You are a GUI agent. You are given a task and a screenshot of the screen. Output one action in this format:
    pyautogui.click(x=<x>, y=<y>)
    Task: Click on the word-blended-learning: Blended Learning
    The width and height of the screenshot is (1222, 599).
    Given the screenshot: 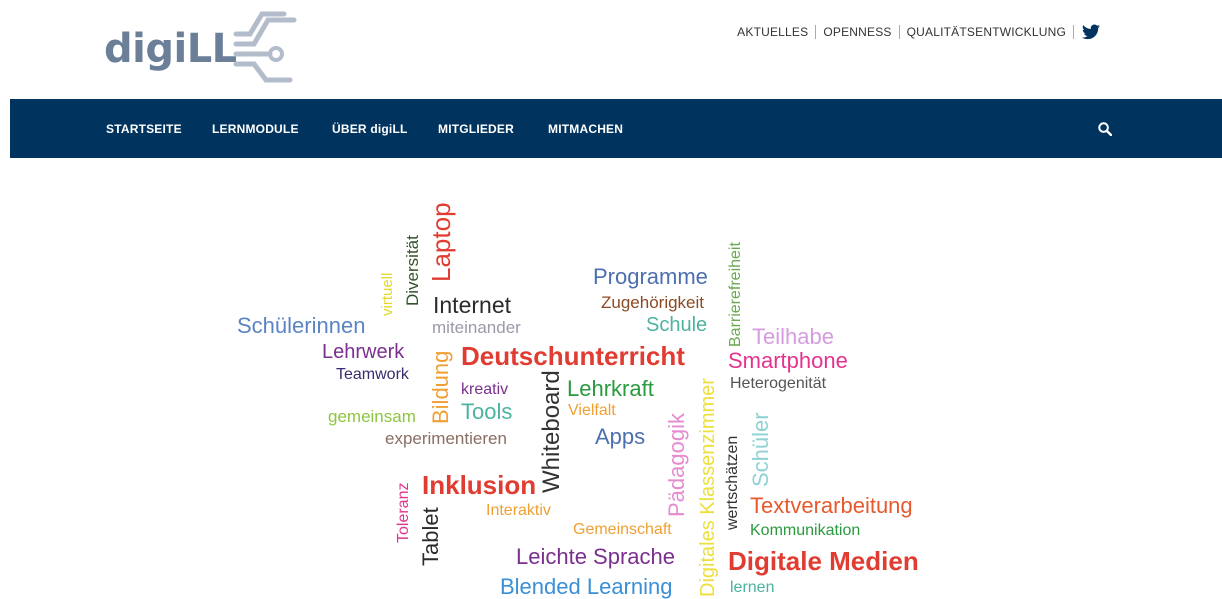 What is the action you would take?
    pyautogui.click(x=586, y=586)
    